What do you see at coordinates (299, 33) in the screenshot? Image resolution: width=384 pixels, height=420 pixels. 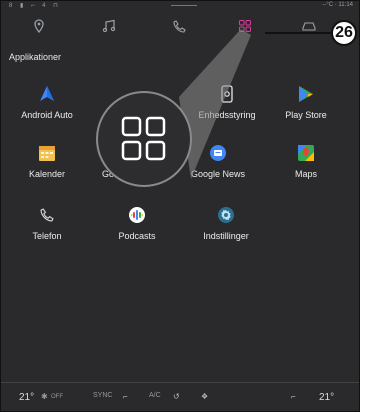 I see `callout-line` at bounding box center [299, 33].